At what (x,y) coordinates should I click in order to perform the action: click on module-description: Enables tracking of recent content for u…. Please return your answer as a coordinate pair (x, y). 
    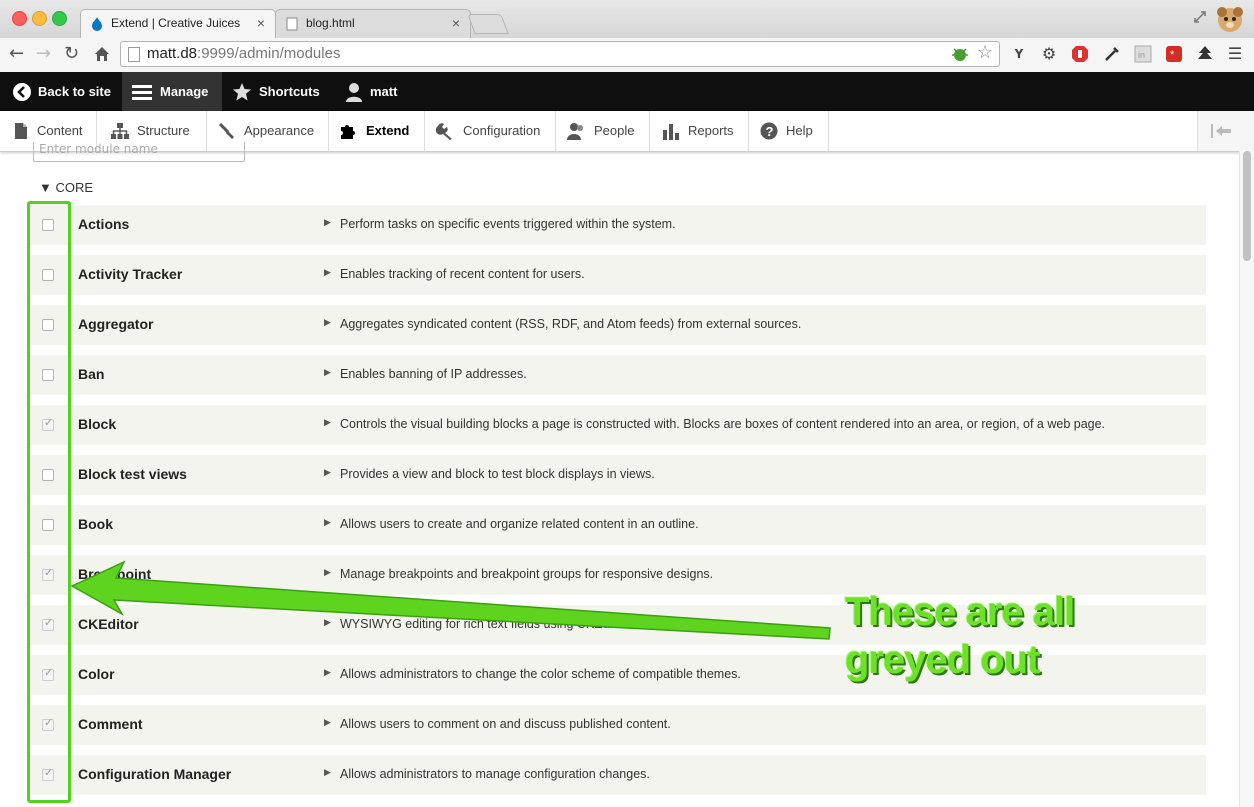
    Looking at the image, I should click on (462, 274).